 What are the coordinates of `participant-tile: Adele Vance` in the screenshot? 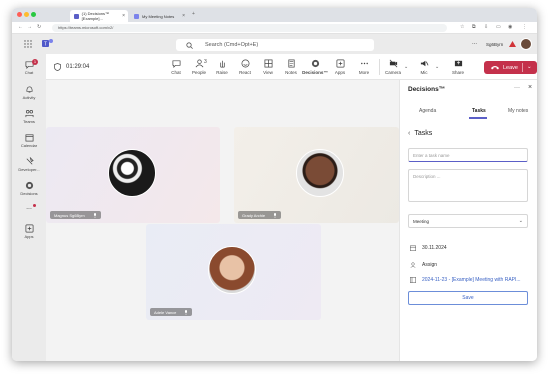 It's located at (233, 272).